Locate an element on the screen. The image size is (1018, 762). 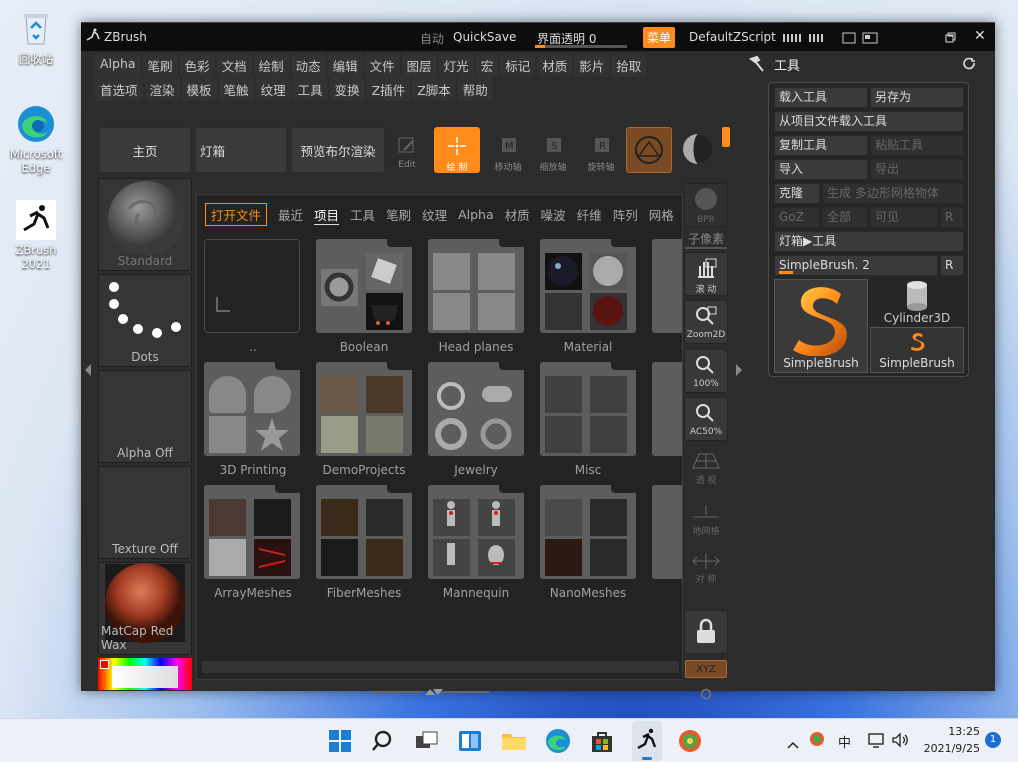
tab-alpha: Alpha is located at coordinates (476, 214).